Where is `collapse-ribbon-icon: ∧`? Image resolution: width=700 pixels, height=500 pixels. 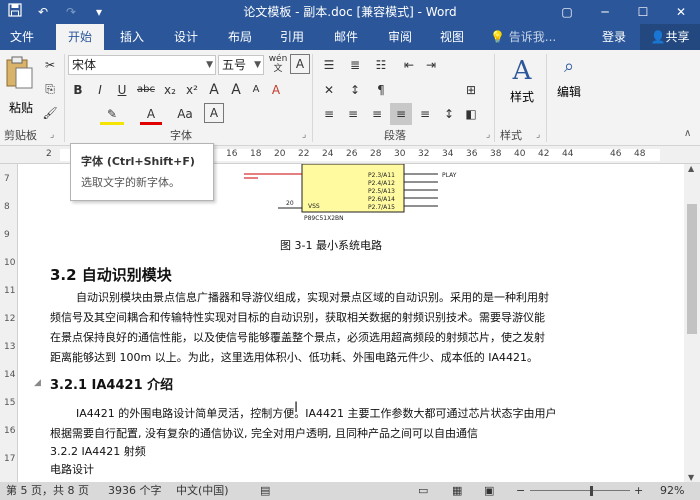
collapse-ribbon-icon: ∧ is located at coordinates (687, 133).